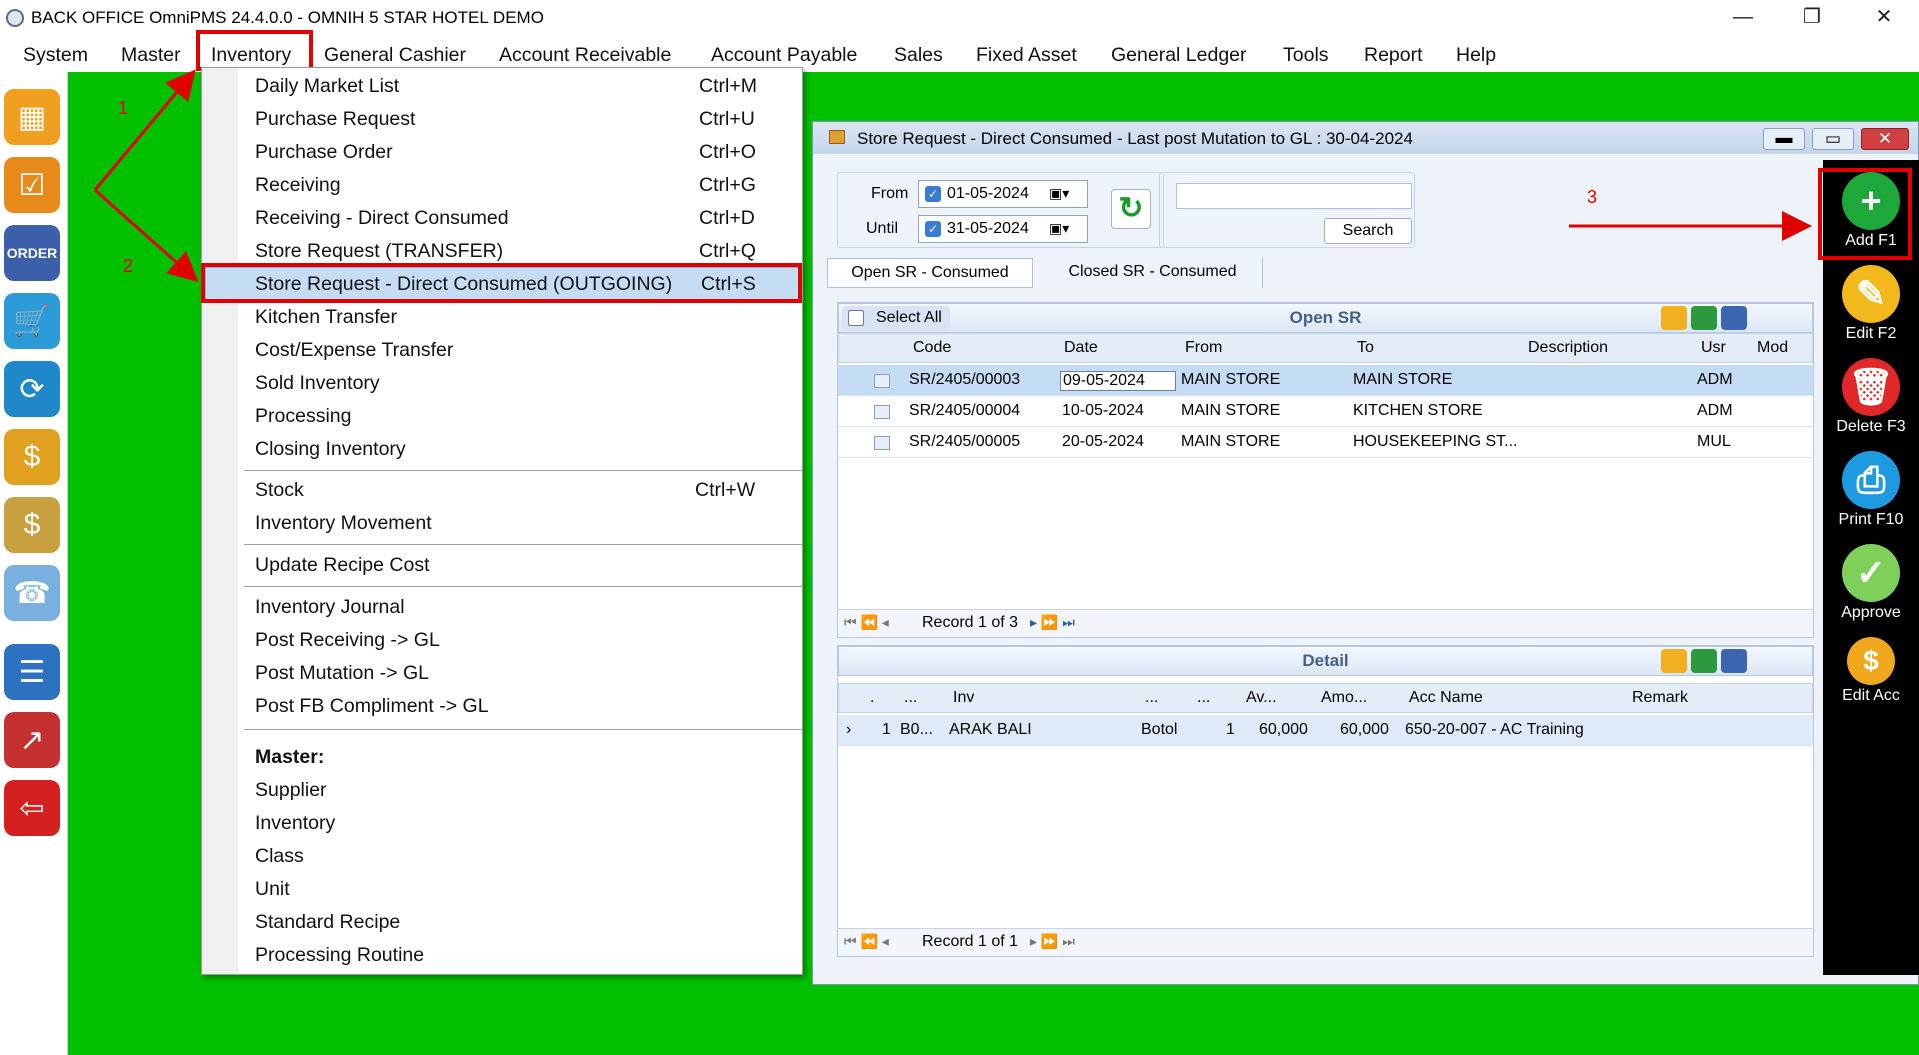 The height and width of the screenshot is (1055, 1919). What do you see at coordinates (32, 525) in the screenshot?
I see `money-hand-icon: $` at bounding box center [32, 525].